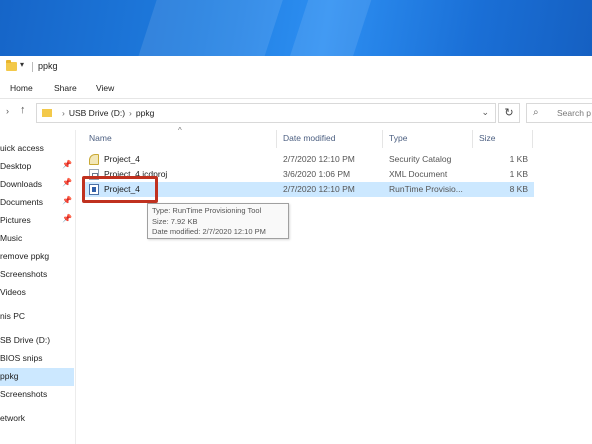 The image size is (592, 444). I want to click on catalog-icon, so click(94, 159).